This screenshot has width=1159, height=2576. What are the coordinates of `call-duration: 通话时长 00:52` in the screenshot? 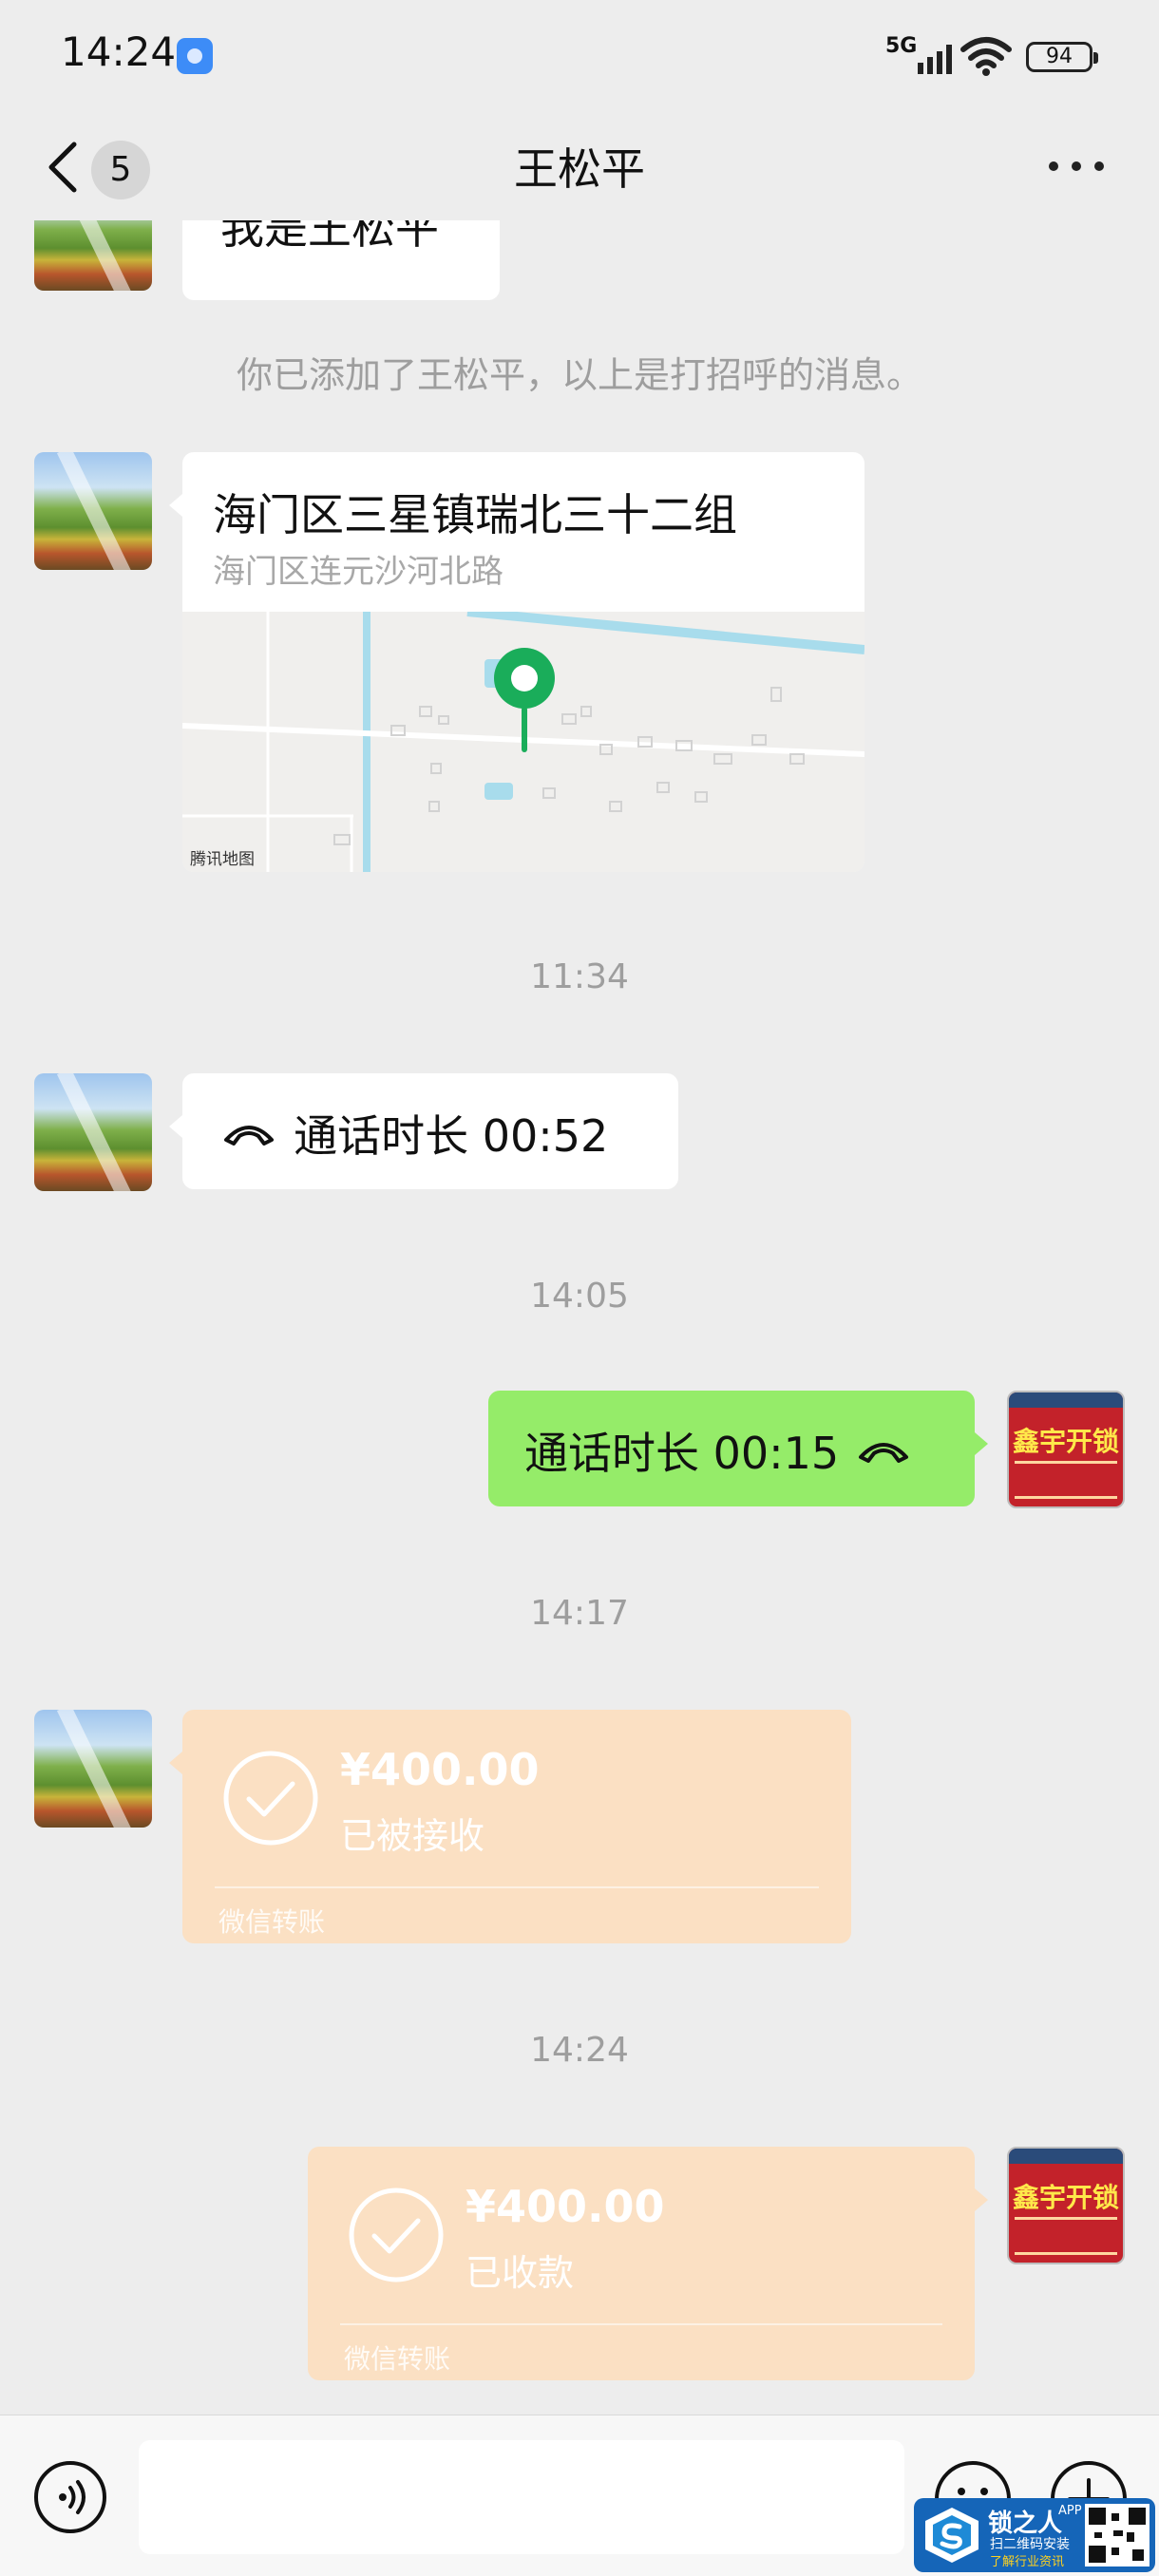 It's located at (451, 1136).